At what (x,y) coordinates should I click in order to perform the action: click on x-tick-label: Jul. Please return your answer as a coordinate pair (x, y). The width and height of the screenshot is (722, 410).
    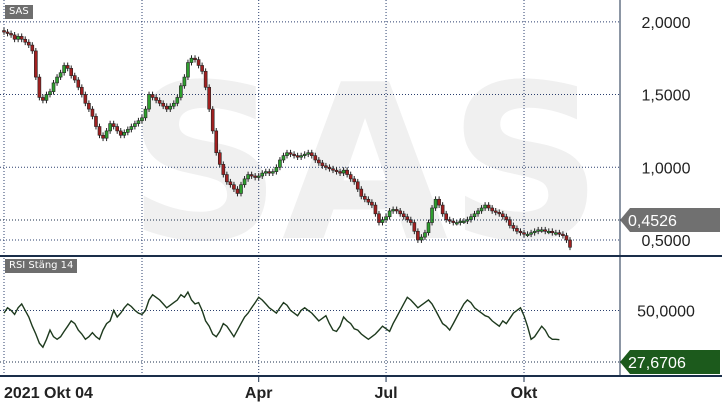
    Looking at the image, I should click on (385, 393).